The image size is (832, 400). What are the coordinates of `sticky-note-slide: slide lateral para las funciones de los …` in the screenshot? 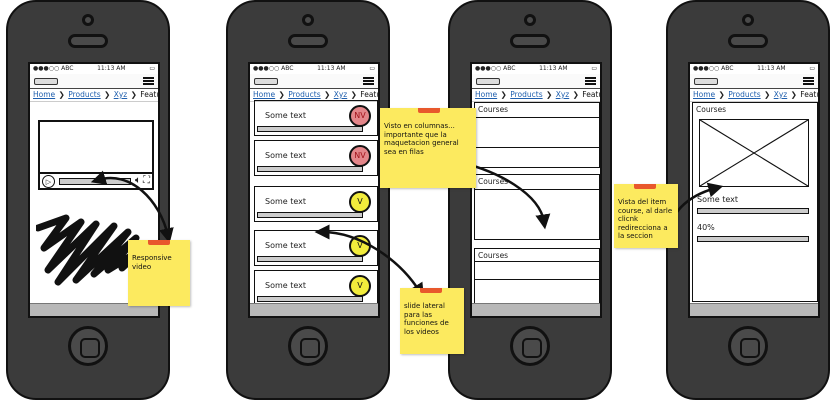 It's located at (432, 321).